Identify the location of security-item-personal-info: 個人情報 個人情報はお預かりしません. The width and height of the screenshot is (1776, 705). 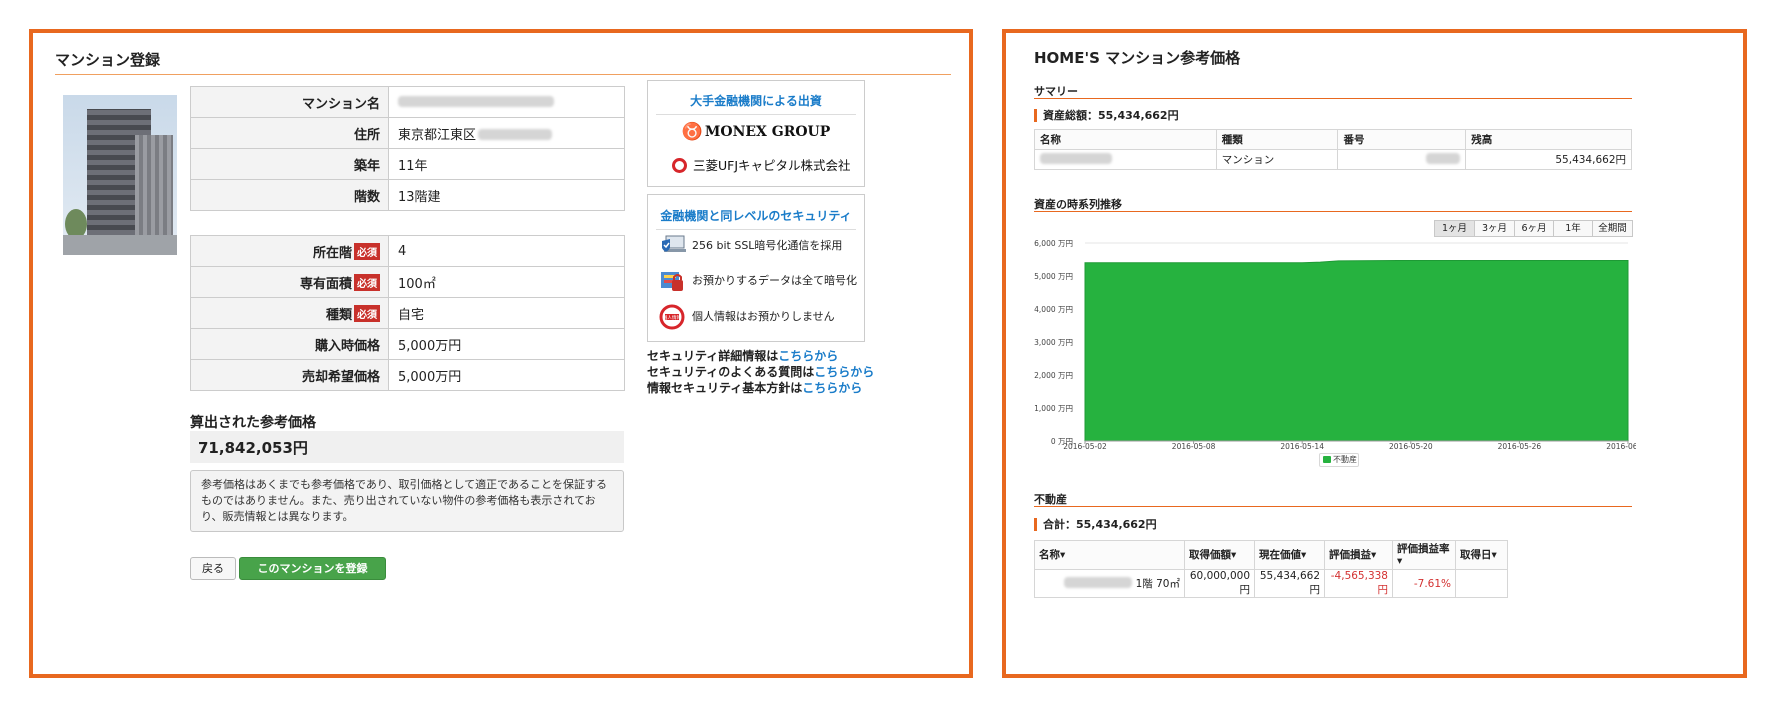
(746, 317).